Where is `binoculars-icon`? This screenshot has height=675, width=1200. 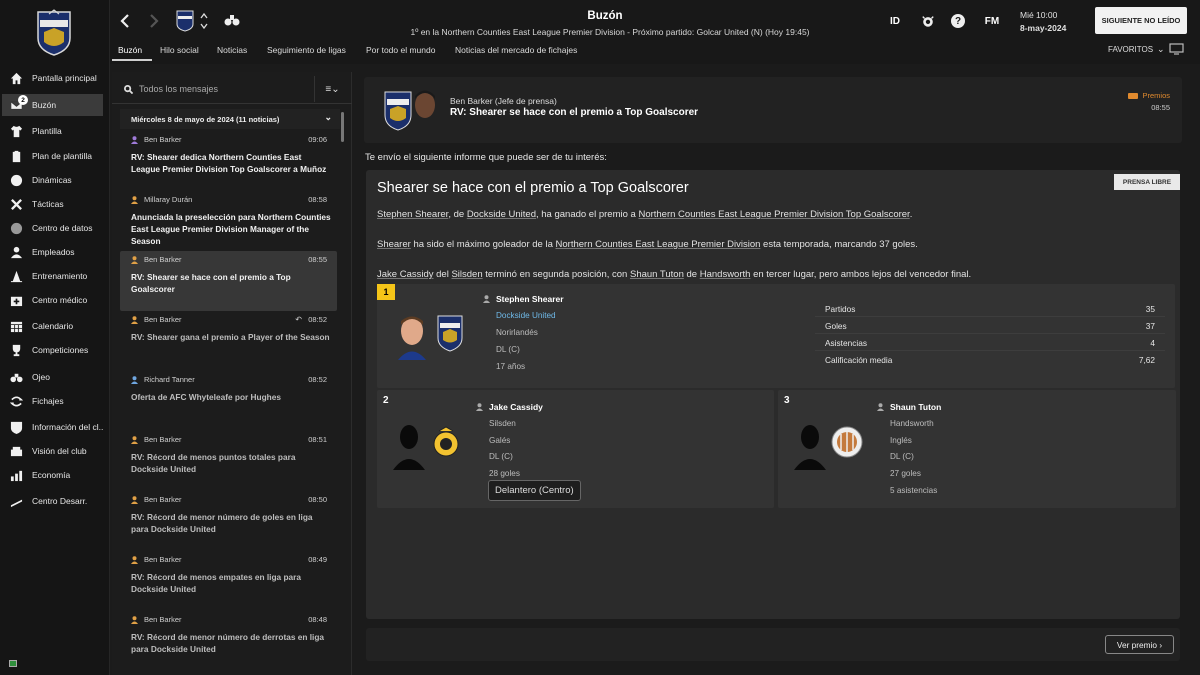 binoculars-icon is located at coordinates (232, 20).